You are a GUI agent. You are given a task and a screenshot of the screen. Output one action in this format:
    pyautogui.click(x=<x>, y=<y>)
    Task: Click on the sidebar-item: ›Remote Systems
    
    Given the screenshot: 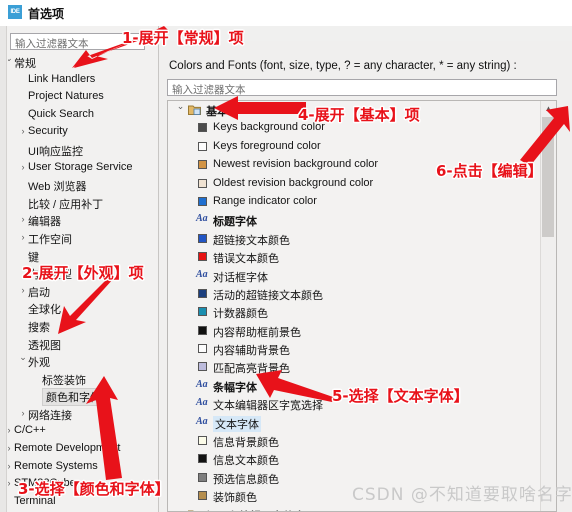 What is the action you would take?
    pyautogui.click(x=83, y=468)
    